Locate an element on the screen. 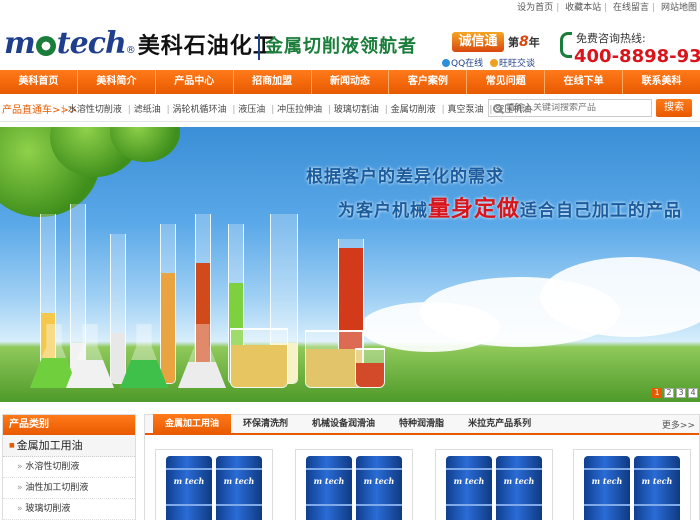 The width and height of the screenshot is (700, 520). nav-products: 产品中心 is located at coordinates (195, 82).